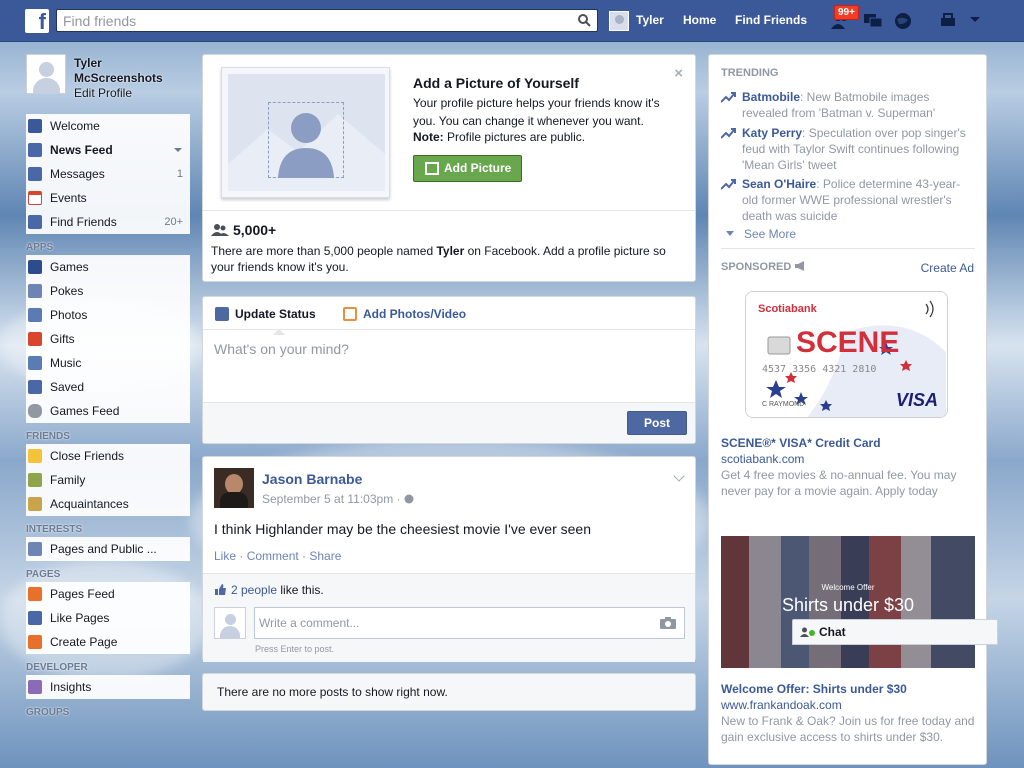 This screenshot has width=1024, height=768. Describe the element at coordinates (467, 168) in the screenshot. I see `add-picture-button: Add Picture` at that location.